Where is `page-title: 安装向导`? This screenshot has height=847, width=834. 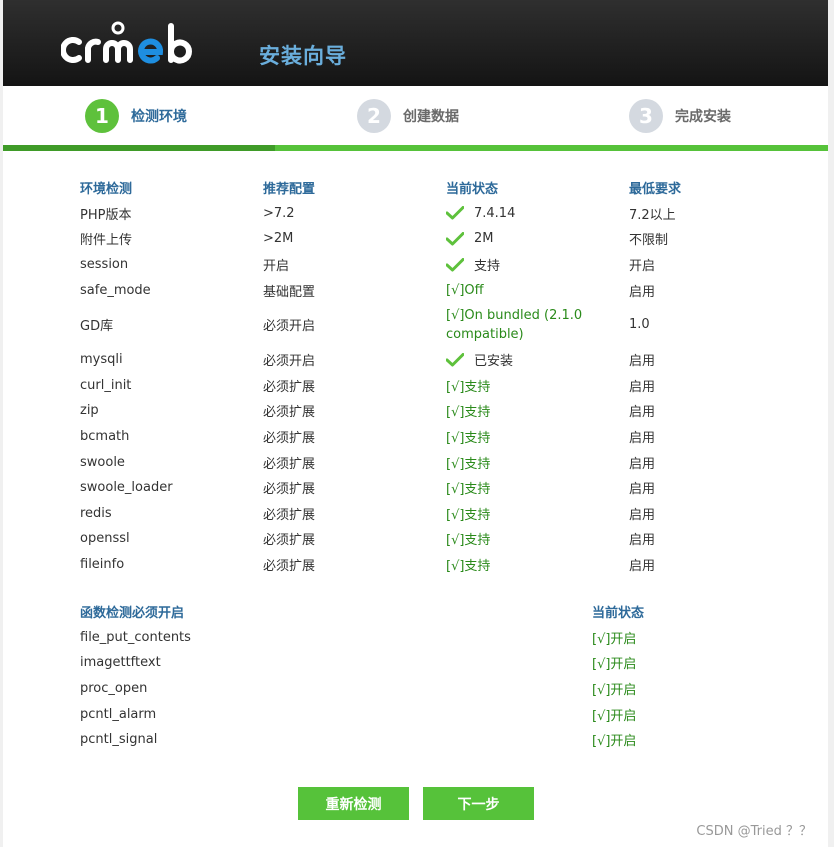 page-title: 安装向导 is located at coordinates (303, 56).